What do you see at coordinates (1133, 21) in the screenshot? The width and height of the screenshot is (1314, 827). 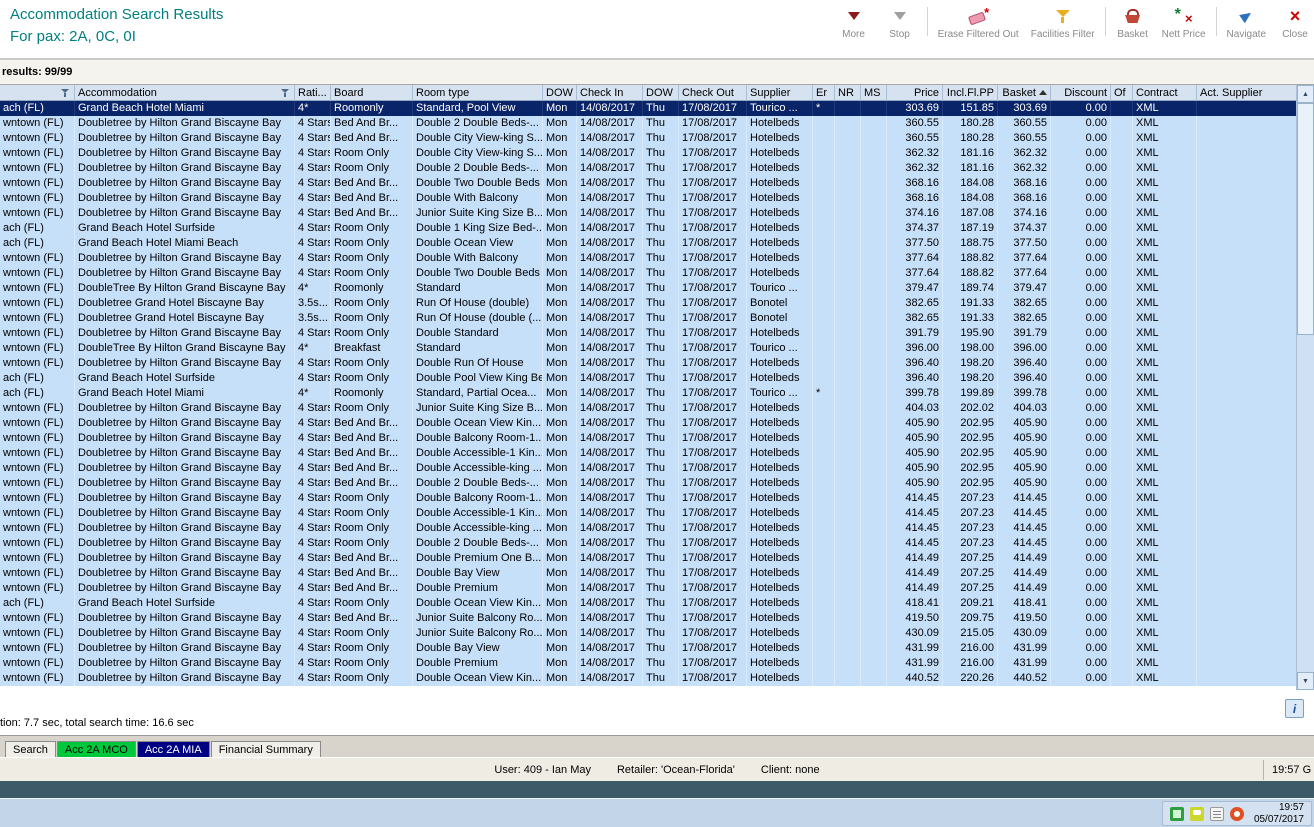 I see `basket-button: Basket` at bounding box center [1133, 21].